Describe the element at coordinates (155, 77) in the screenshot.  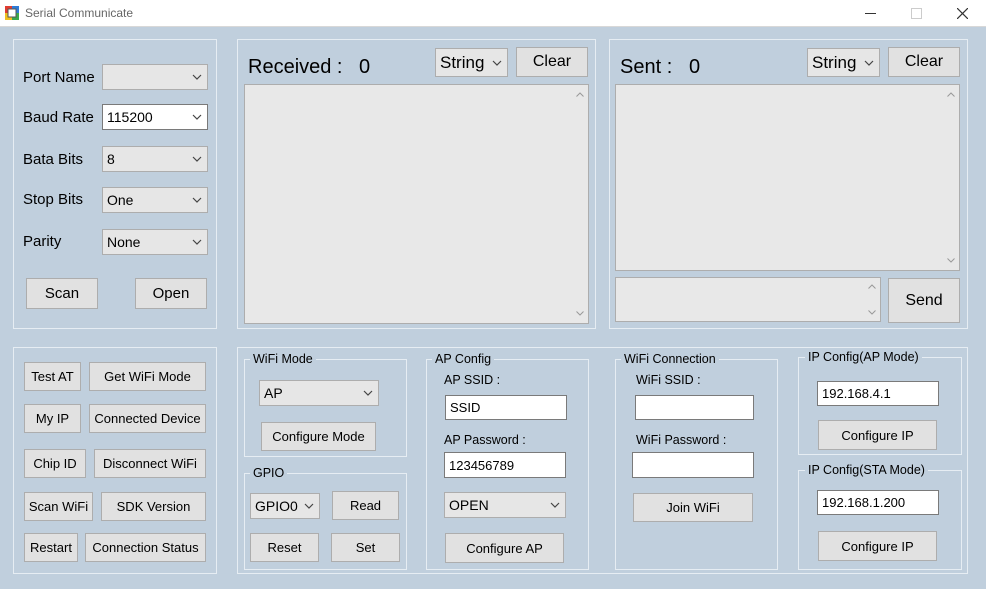
I see `port-name-select` at that location.